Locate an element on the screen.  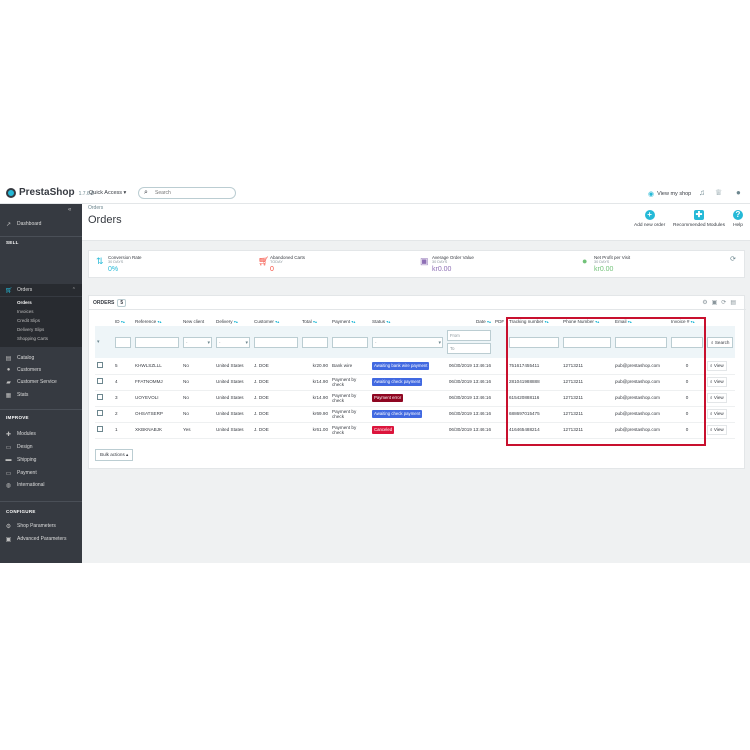
sidebar-subitem-orders: Orders is located at coordinates (24, 302).